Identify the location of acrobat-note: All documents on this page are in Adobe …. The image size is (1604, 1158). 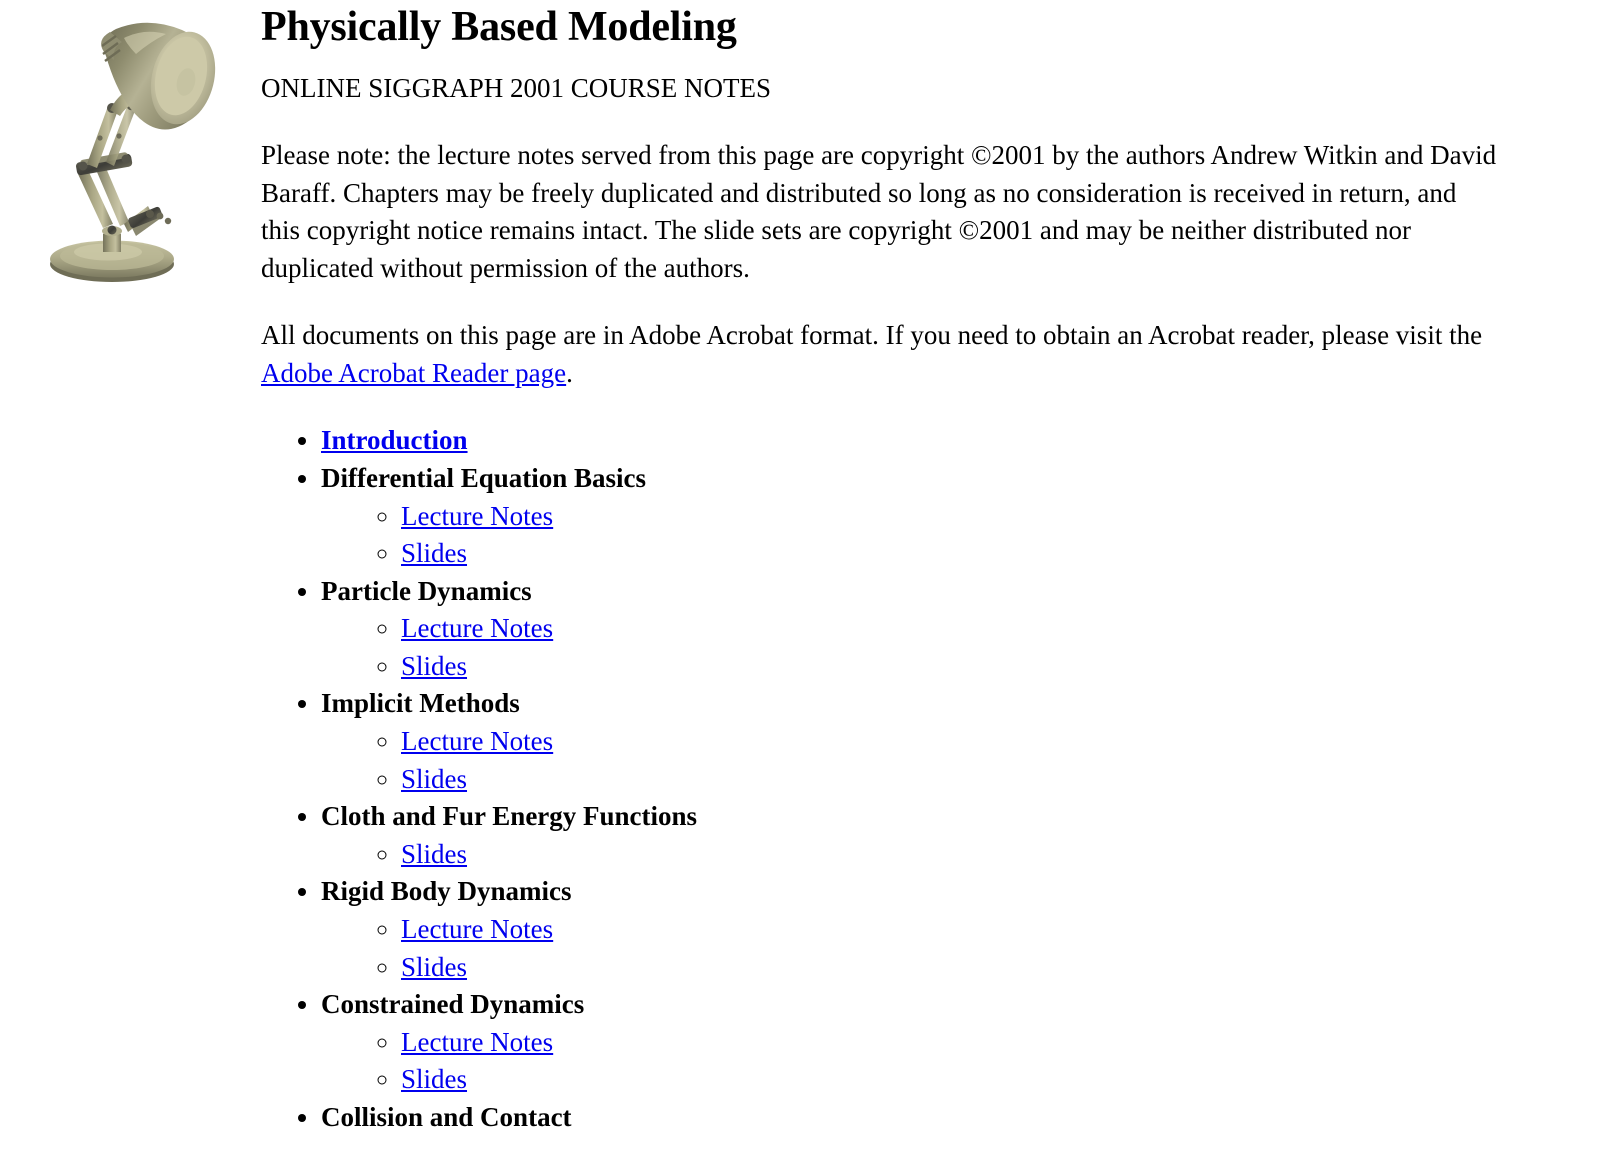
(881, 354).